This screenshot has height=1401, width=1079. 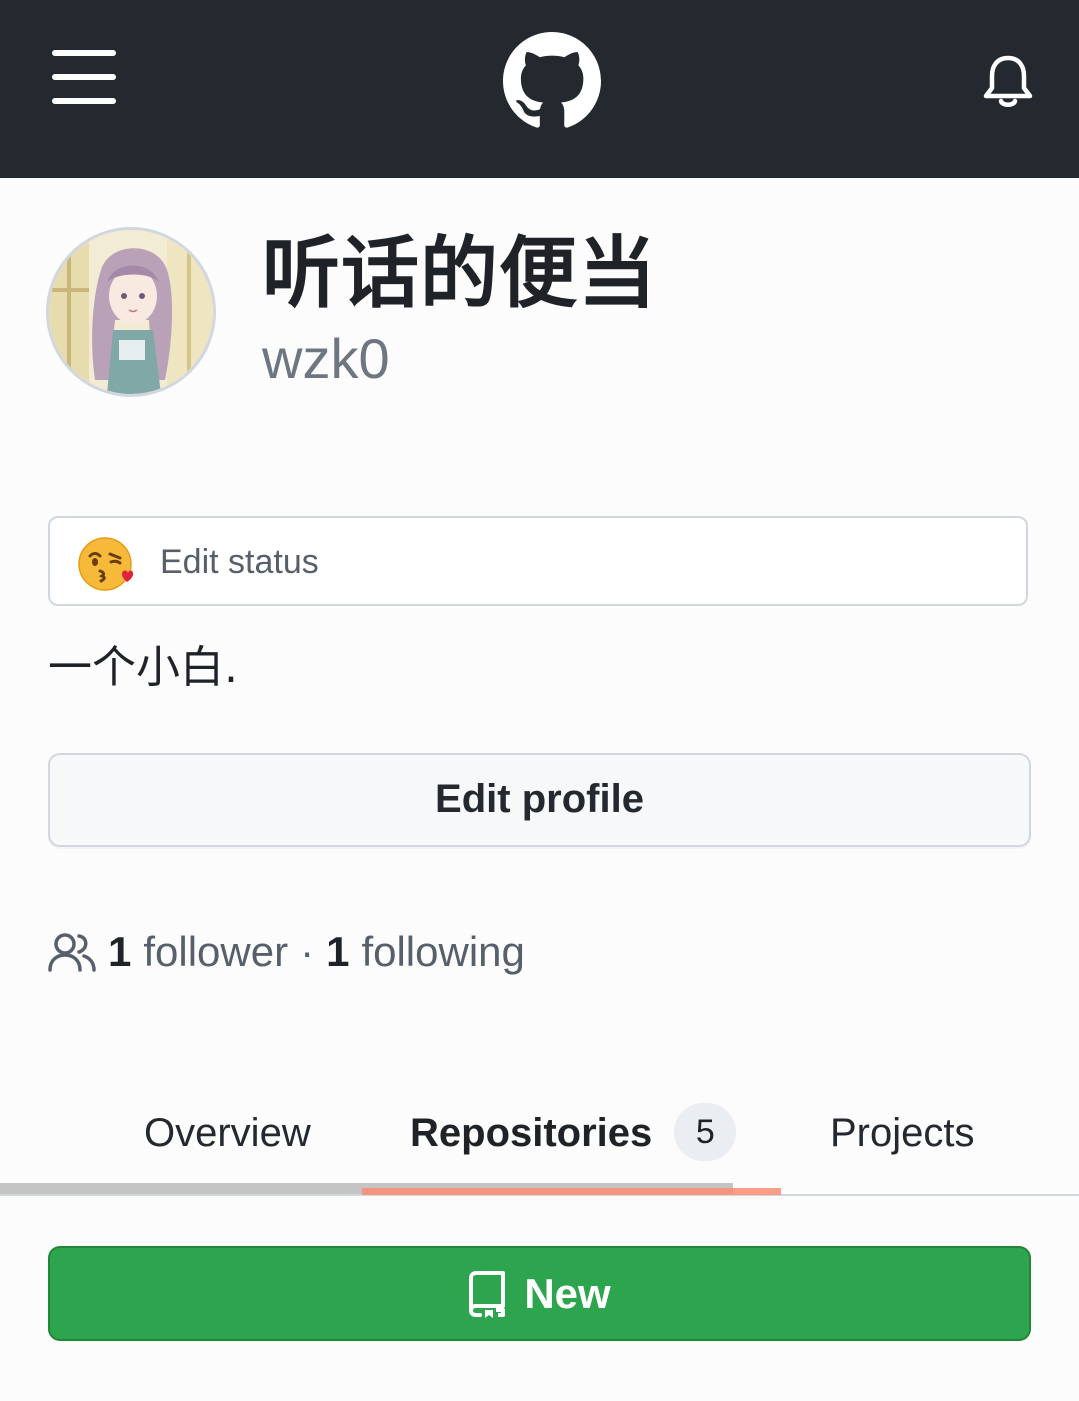 What do you see at coordinates (552, 81) in the screenshot?
I see `github-logo-icon` at bounding box center [552, 81].